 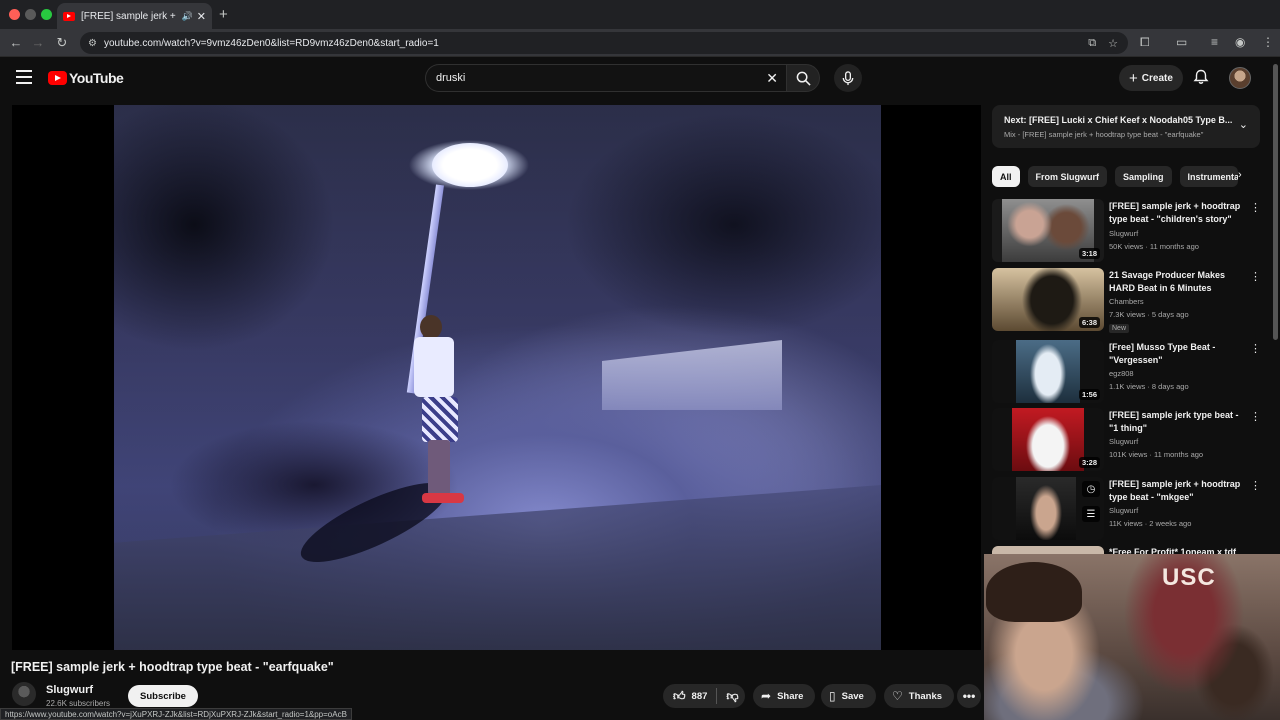 What do you see at coordinates (852, 696) in the screenshot?
I see `save-label: Save` at bounding box center [852, 696].